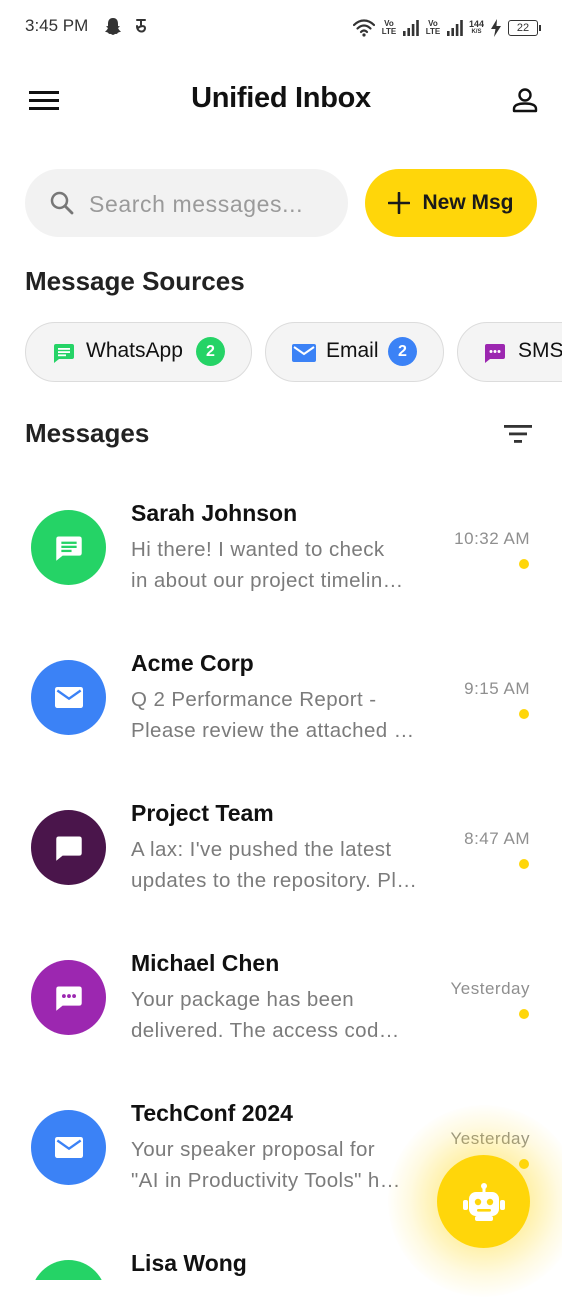 This screenshot has height=1297, width=562. What do you see at coordinates (433, 27) in the screenshot?
I see `volte-label-2: Vo LTE` at bounding box center [433, 27].